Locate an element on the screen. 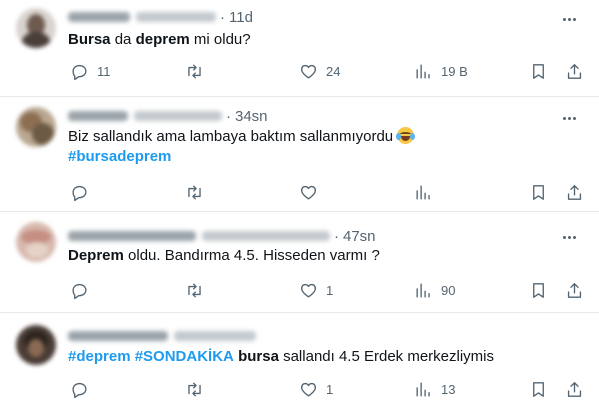 The width and height of the screenshot is (599, 417). action-bar: 11 24 19 B is located at coordinates (299, 71).